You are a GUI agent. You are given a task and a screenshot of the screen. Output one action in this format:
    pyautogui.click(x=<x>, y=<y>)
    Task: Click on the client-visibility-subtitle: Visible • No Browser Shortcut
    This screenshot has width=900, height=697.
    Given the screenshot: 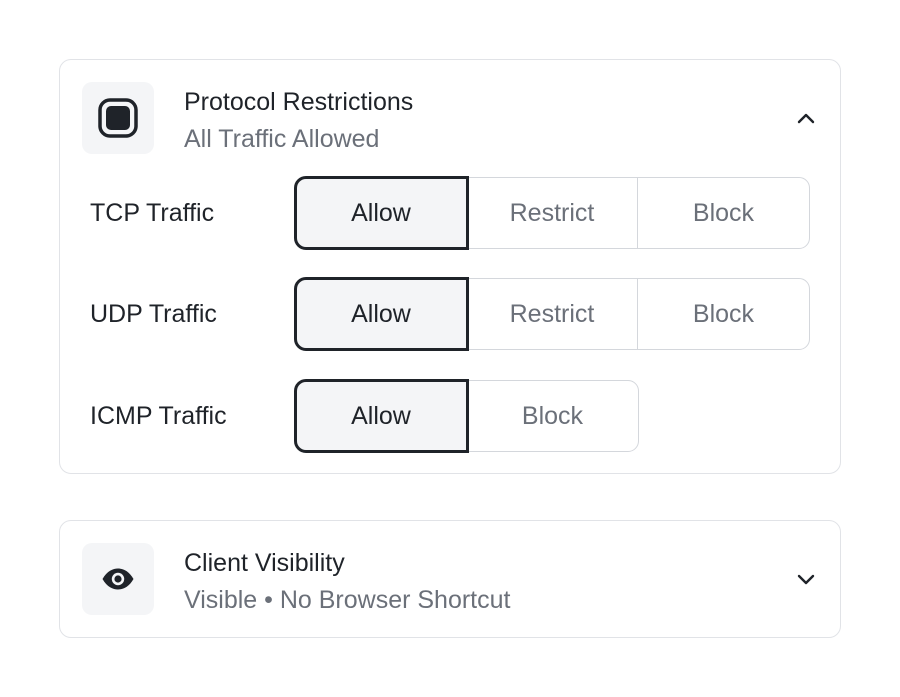 What is the action you would take?
    pyautogui.click(x=347, y=600)
    